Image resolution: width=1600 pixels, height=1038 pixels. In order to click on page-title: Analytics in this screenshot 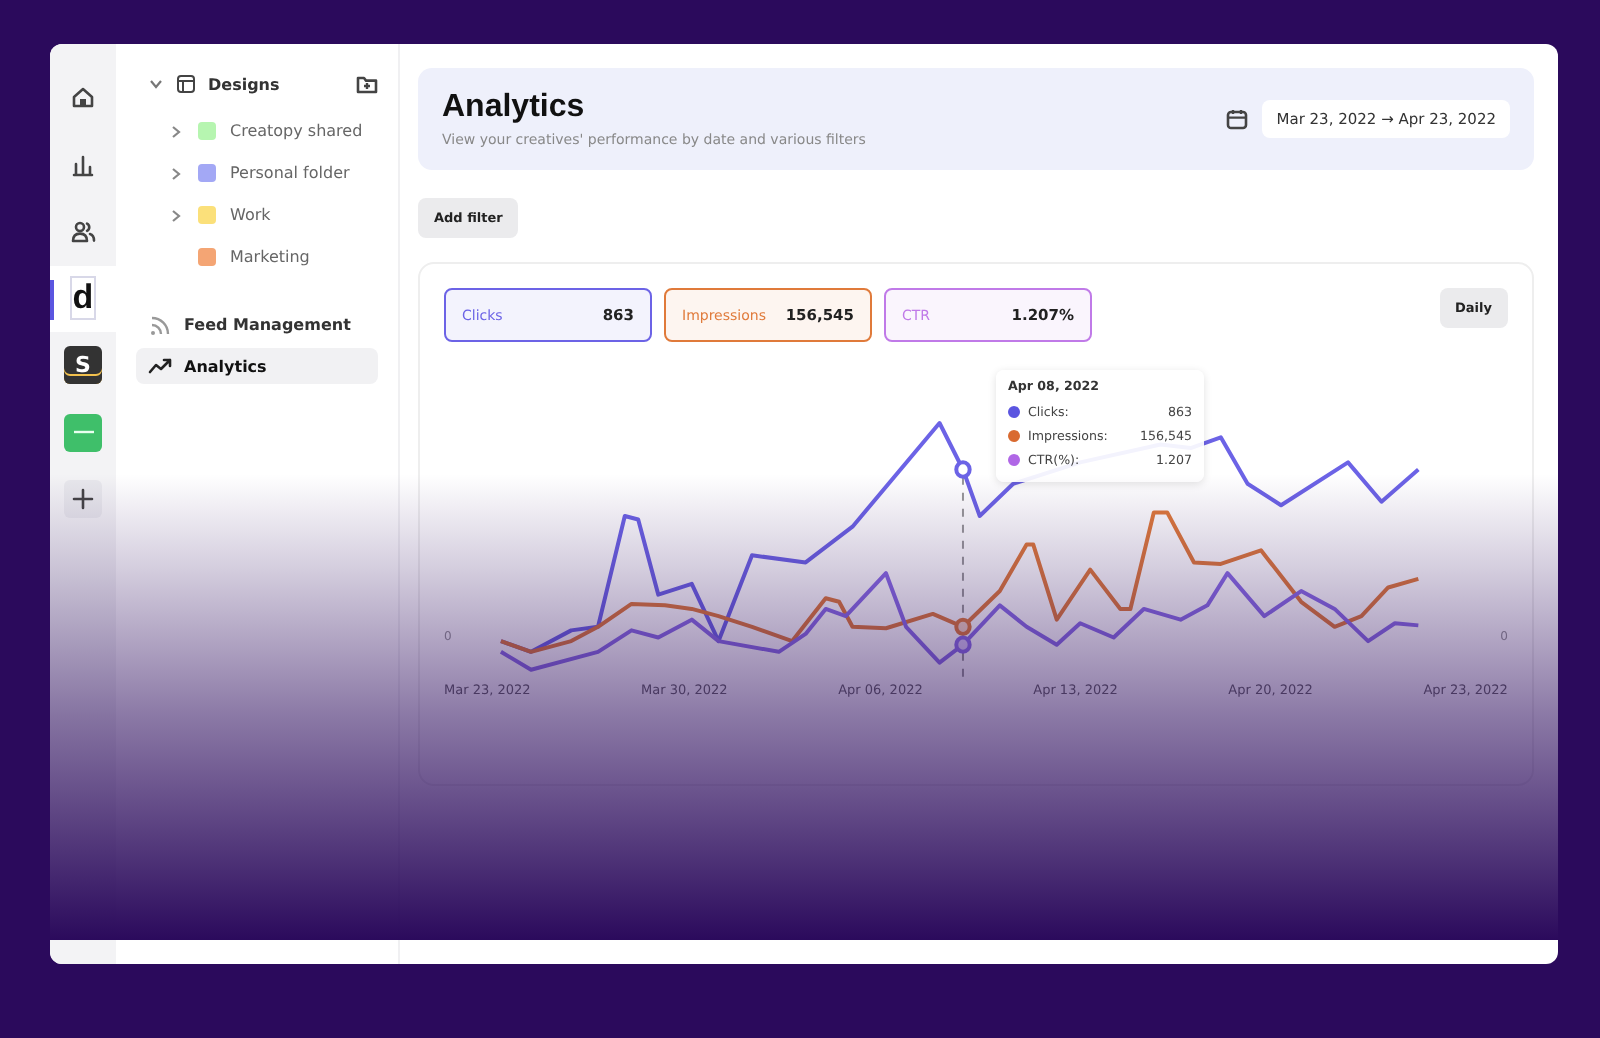, I will do `click(514, 108)`.